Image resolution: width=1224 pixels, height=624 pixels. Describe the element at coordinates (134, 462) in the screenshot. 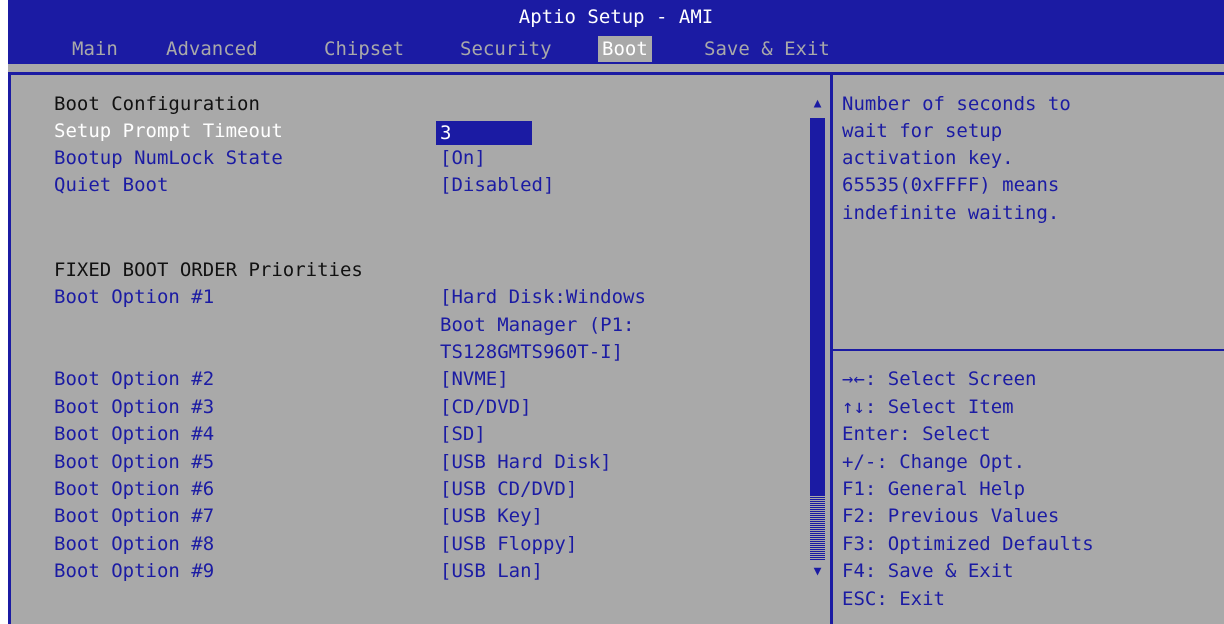

I see `boot-option-5-label: Boot Option #5` at that location.